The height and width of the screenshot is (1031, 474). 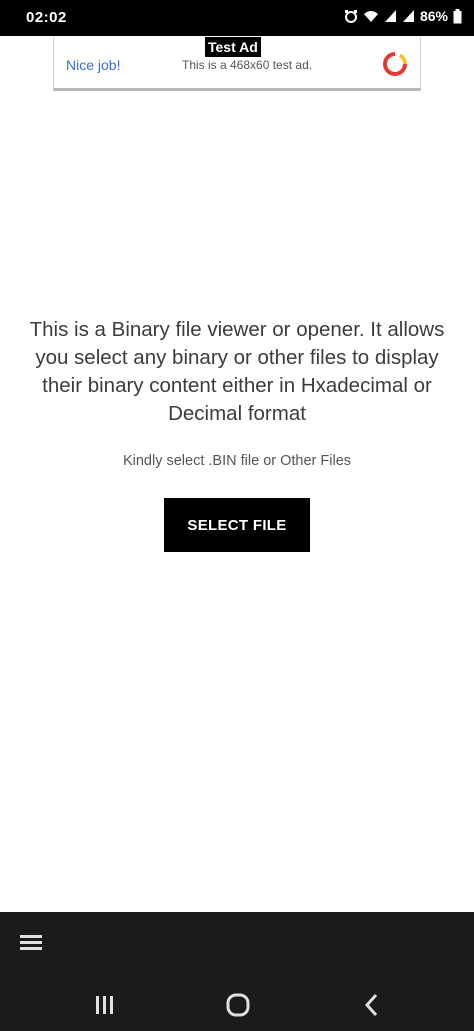 I want to click on recents-icon, so click(x=105, y=1005).